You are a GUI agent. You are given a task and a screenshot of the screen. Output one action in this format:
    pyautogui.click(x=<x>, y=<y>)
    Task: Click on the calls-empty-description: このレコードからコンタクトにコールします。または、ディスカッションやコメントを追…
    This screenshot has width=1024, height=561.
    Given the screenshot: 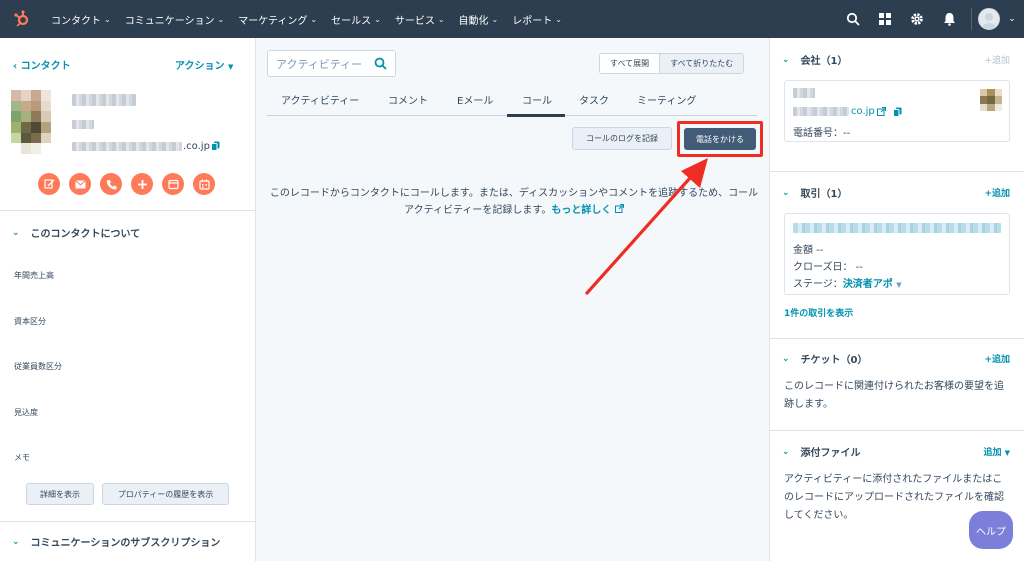 What is the action you would take?
    pyautogui.click(x=514, y=202)
    